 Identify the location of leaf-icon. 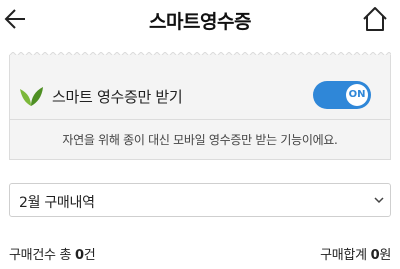
(31, 96).